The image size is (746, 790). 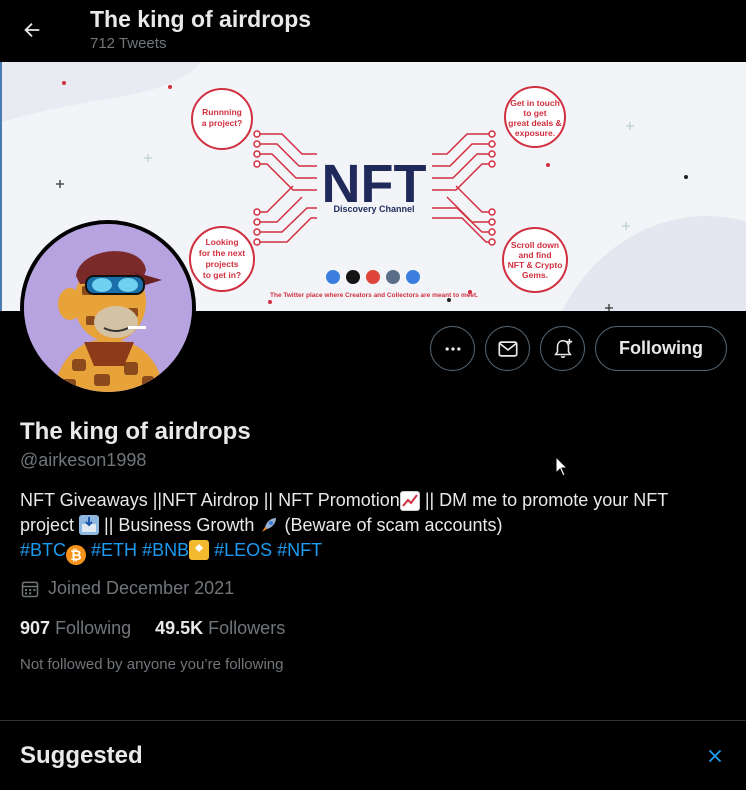 I want to click on following-count: 907, so click(x=35, y=628).